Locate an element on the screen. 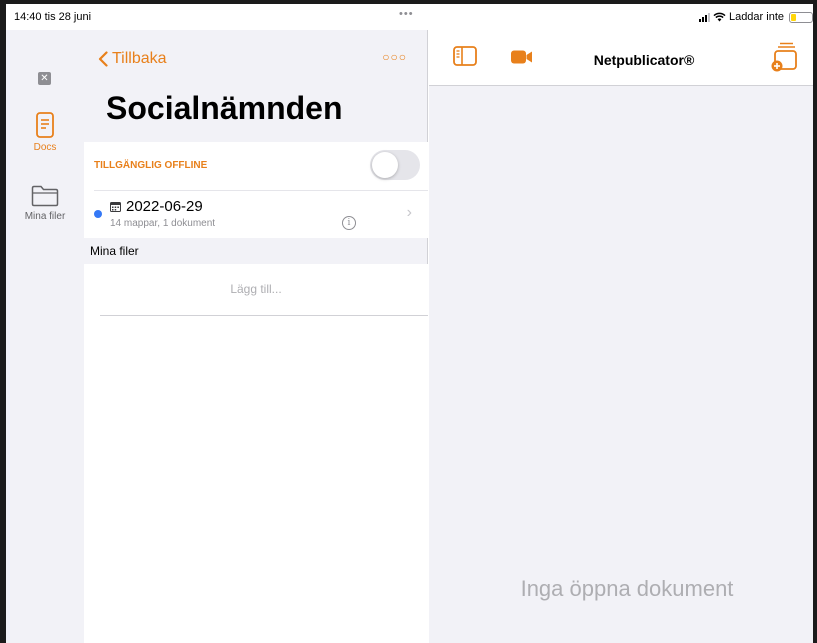  meeting-date: 2022-06-29 is located at coordinates (164, 206).